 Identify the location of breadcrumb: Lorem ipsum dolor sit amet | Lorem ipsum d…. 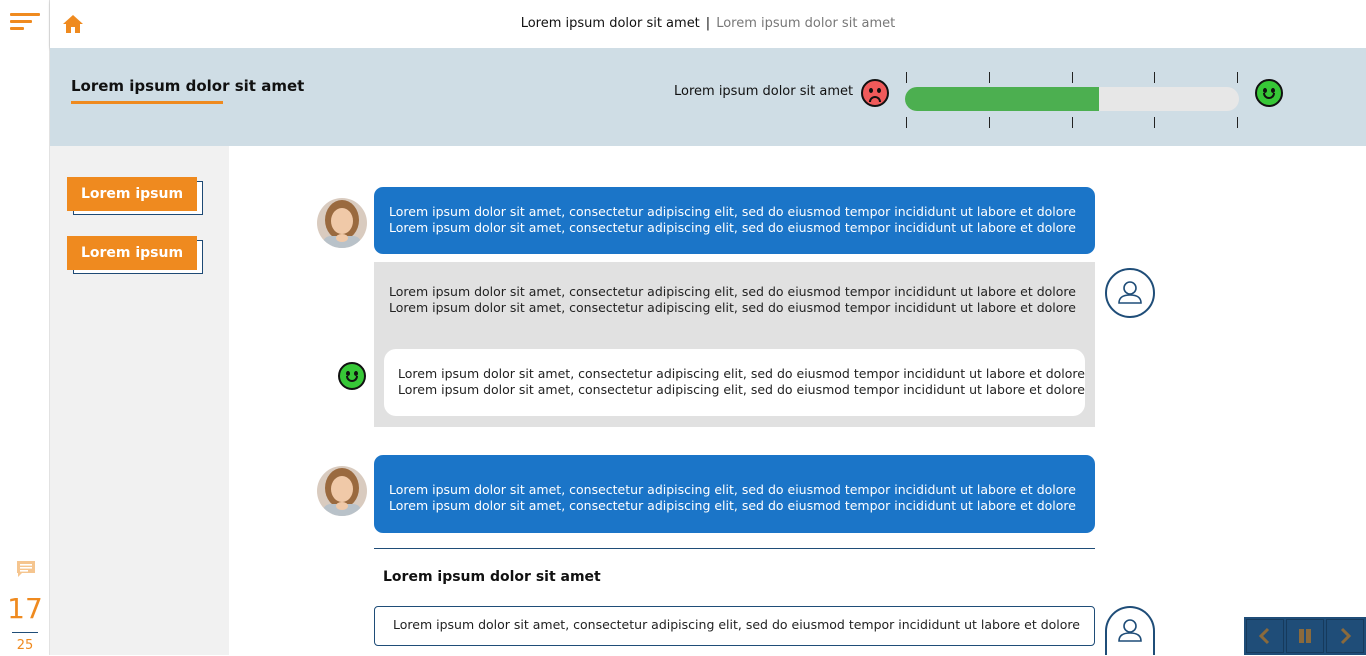
(708, 23).